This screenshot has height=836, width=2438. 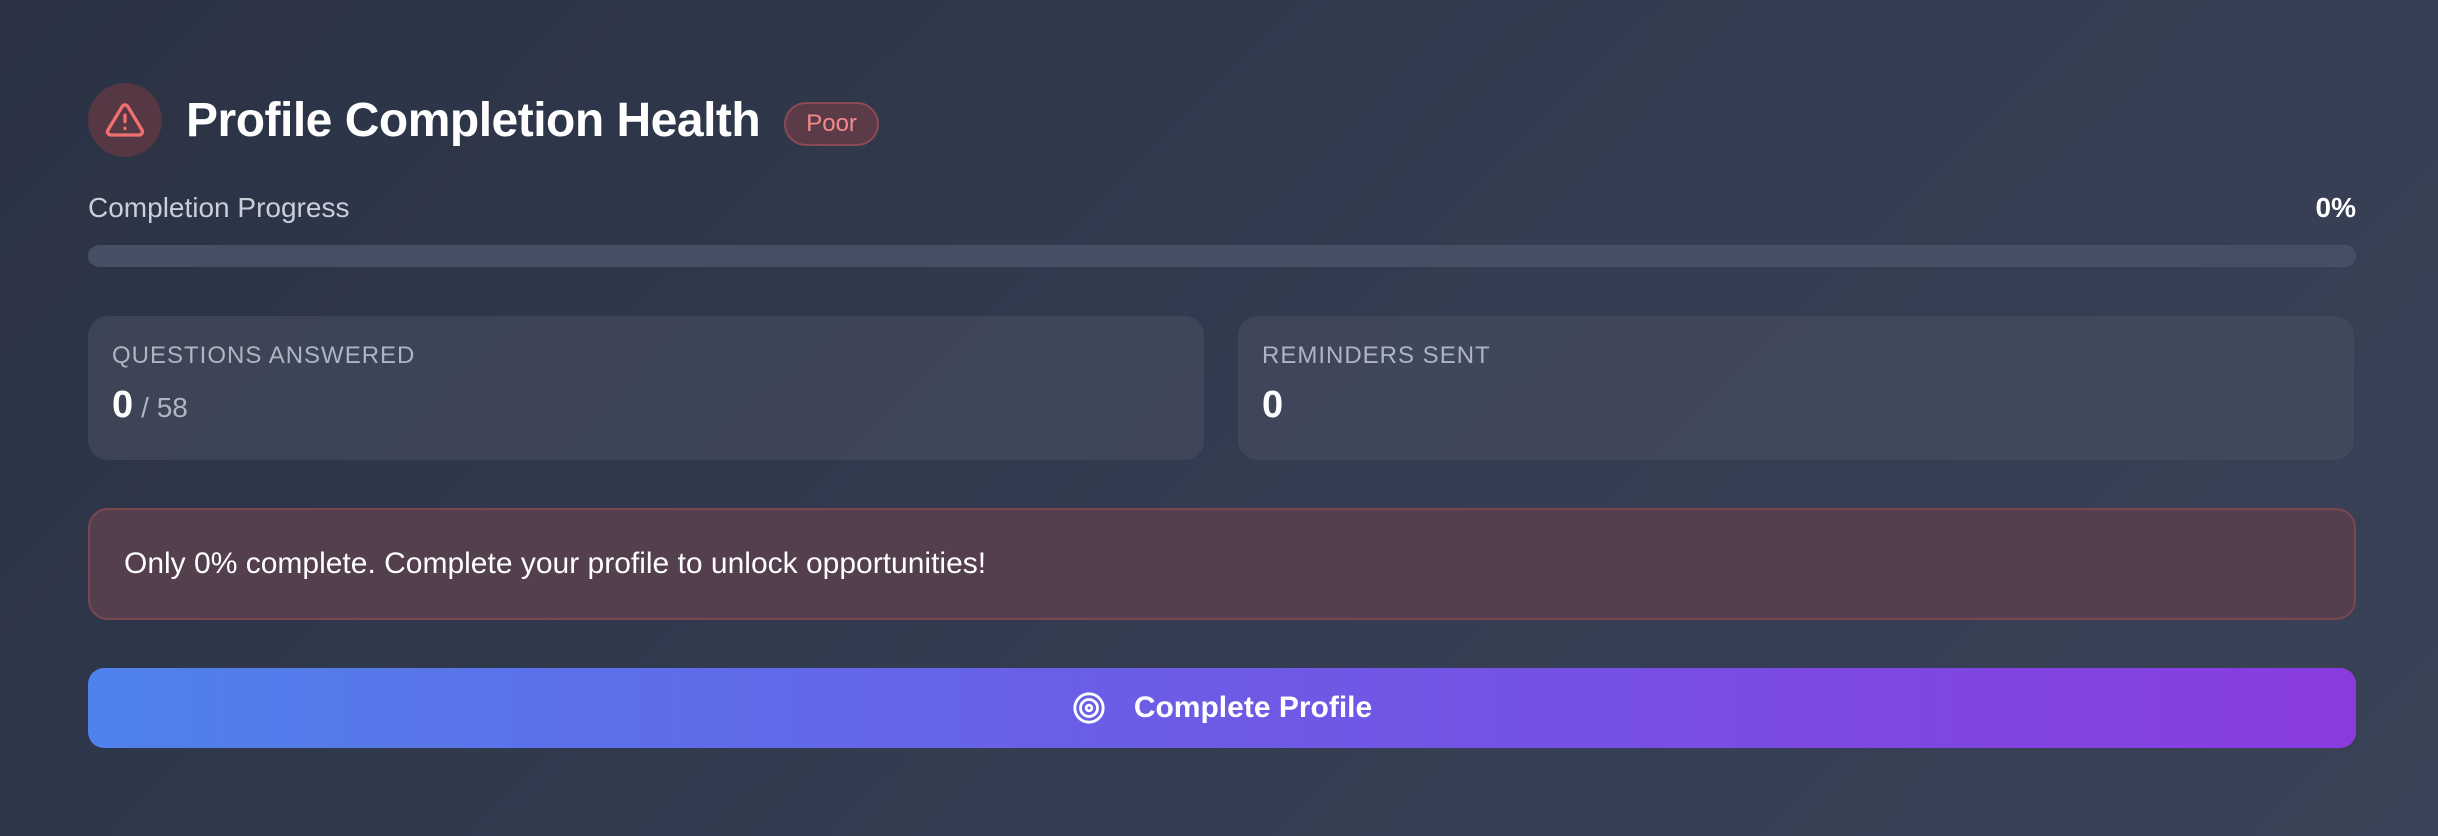 What do you see at coordinates (264, 355) in the screenshot?
I see `questions-answered-label: QUESTIONS ANSWERED` at bounding box center [264, 355].